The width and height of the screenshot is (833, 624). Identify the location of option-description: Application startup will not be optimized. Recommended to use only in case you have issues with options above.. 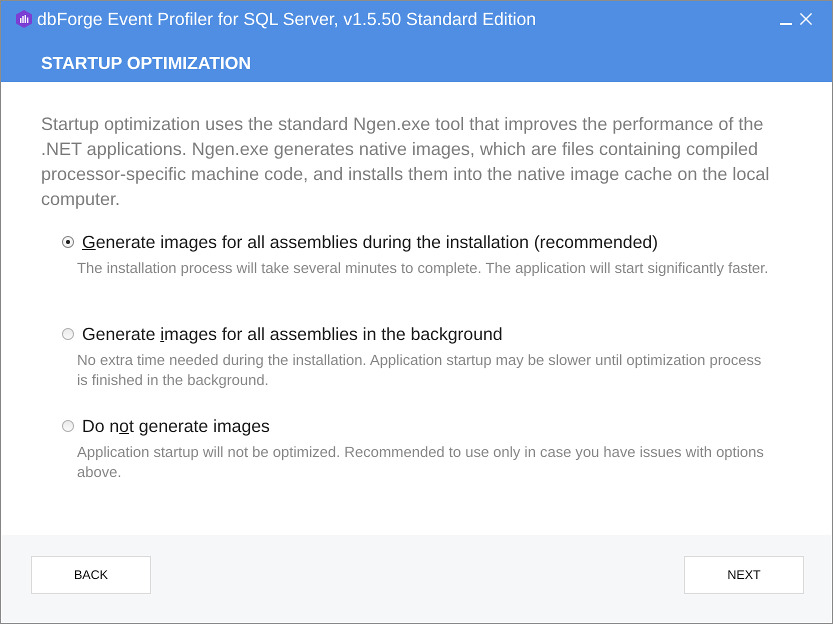
(421, 463).